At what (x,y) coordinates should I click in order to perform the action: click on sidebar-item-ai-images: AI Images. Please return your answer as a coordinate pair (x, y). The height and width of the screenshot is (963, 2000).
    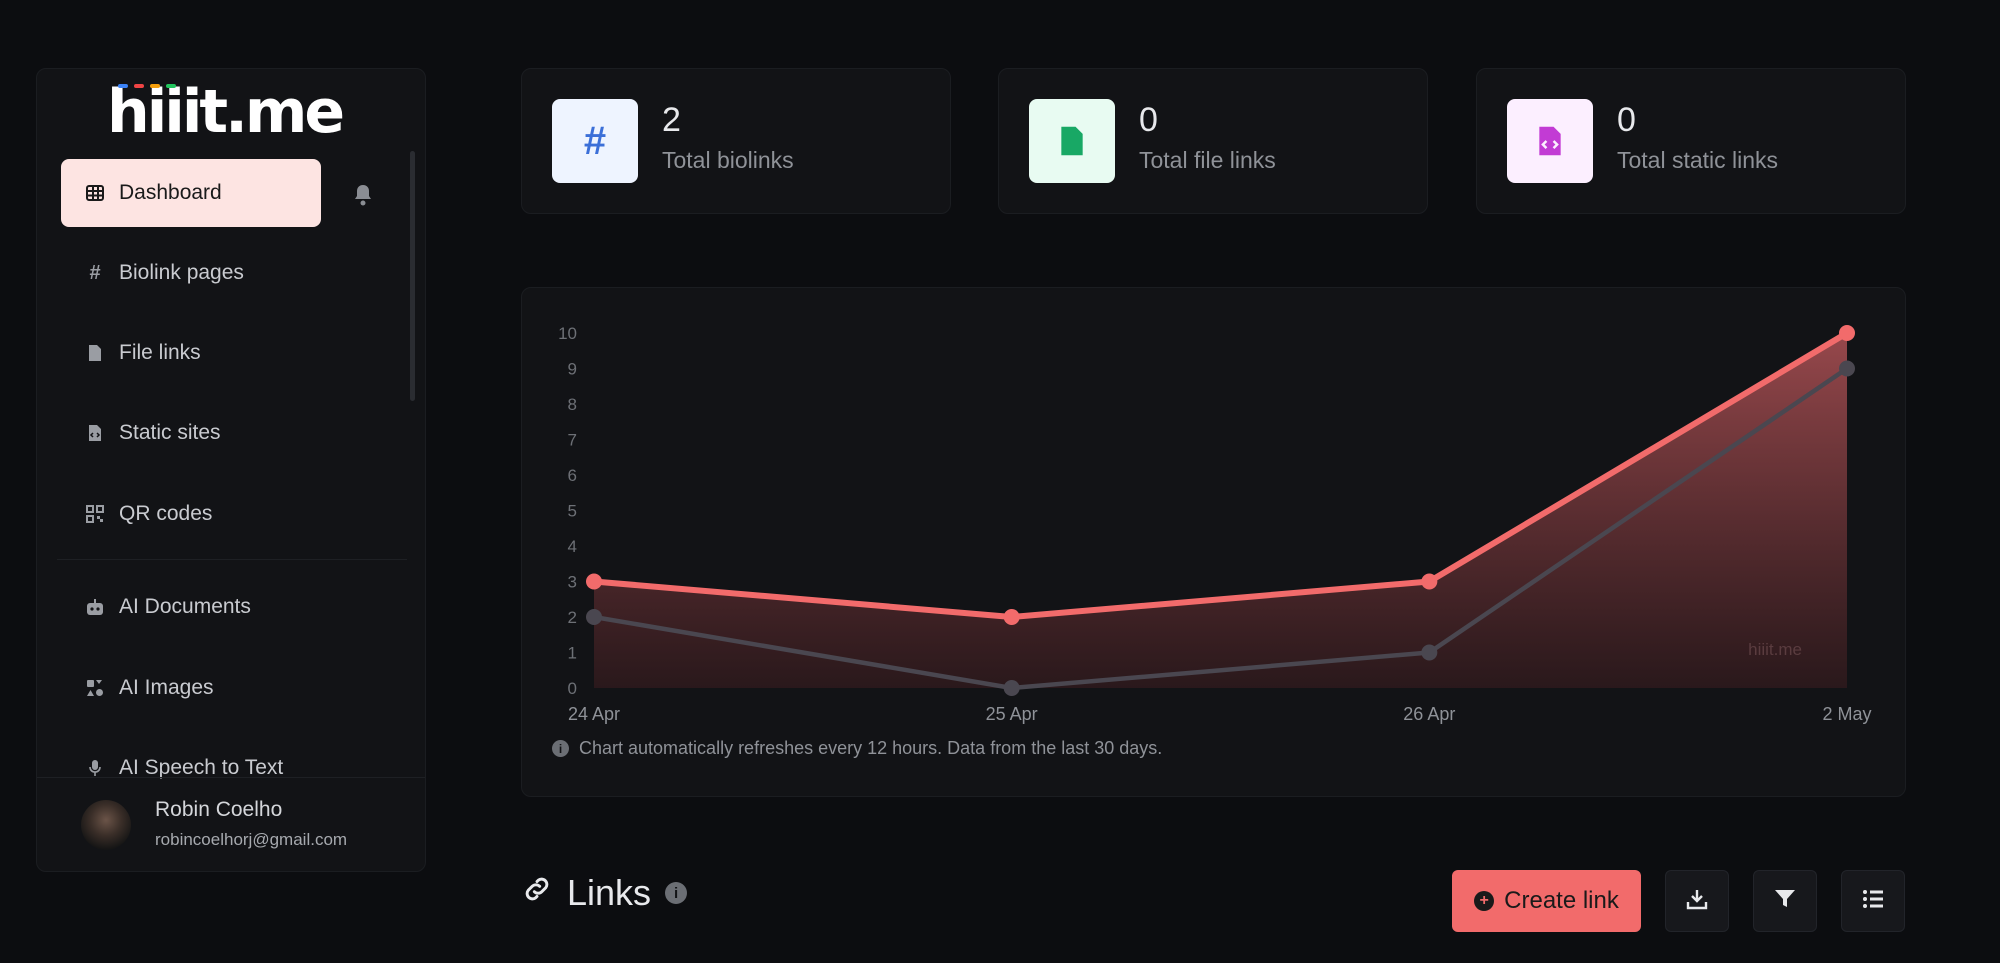
    Looking at the image, I should click on (191, 688).